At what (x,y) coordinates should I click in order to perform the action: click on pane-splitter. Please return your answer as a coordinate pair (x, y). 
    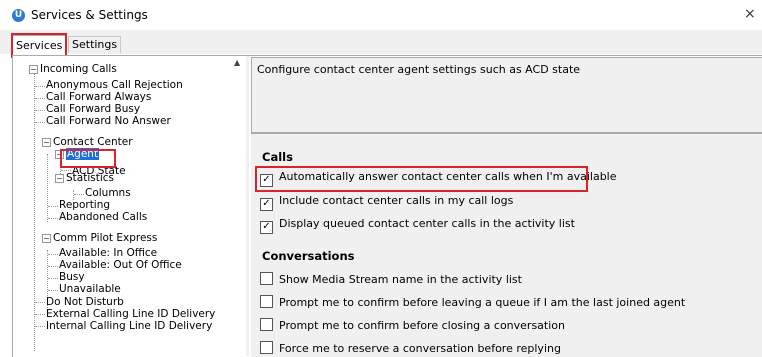
    Looking at the image, I should click on (247, 206).